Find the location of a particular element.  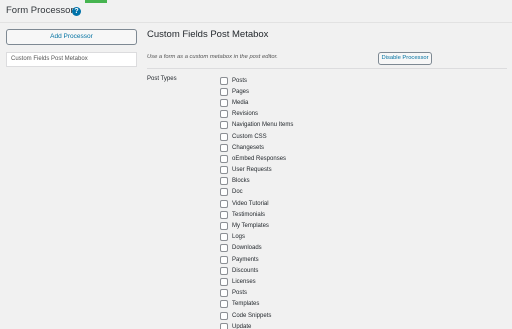

post-type-label: Changesets is located at coordinates (248, 147).